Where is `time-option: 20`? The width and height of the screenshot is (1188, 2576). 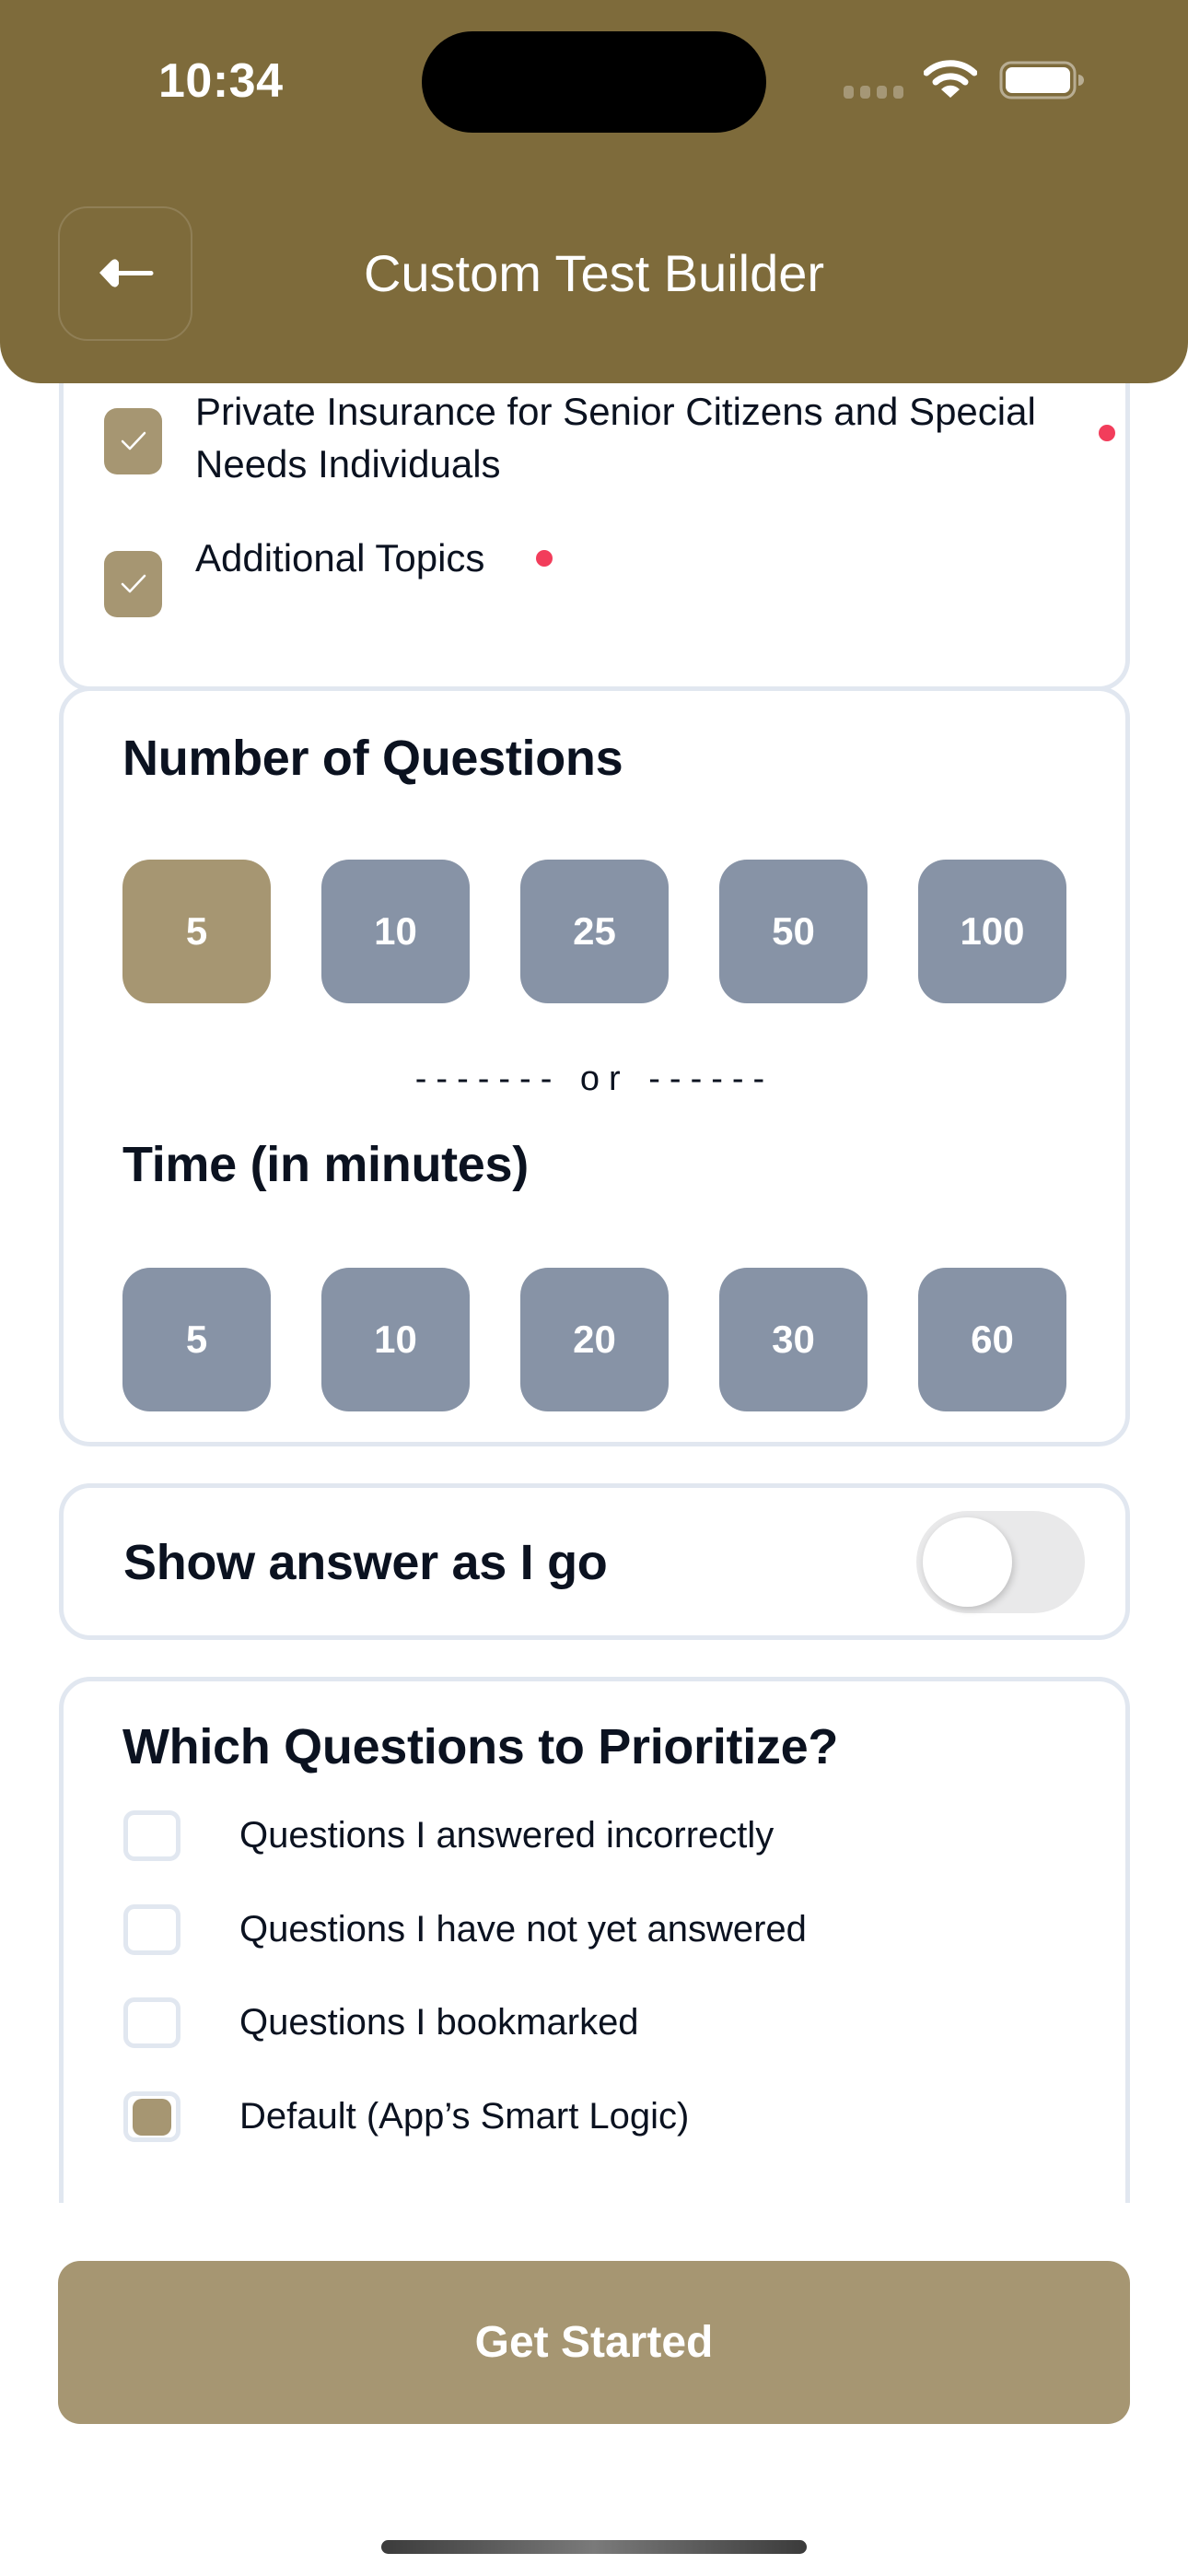
time-option: 20 is located at coordinates (594, 1339).